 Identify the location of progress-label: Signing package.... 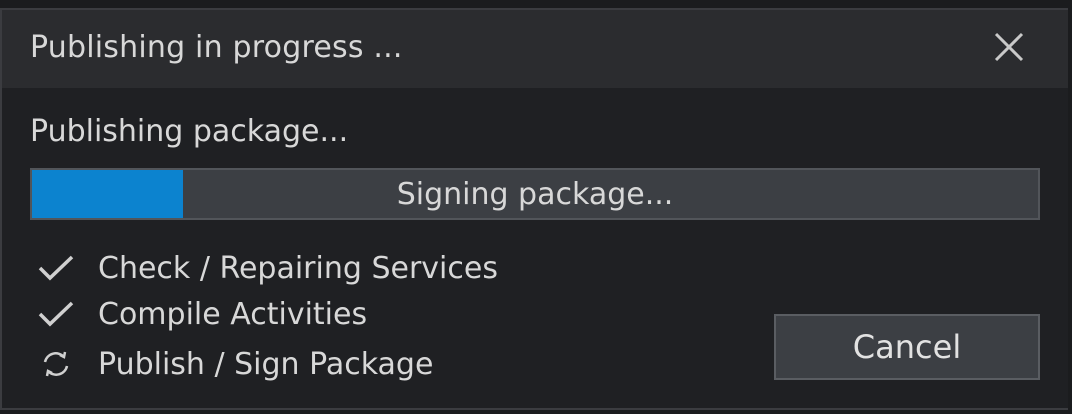
(535, 194).